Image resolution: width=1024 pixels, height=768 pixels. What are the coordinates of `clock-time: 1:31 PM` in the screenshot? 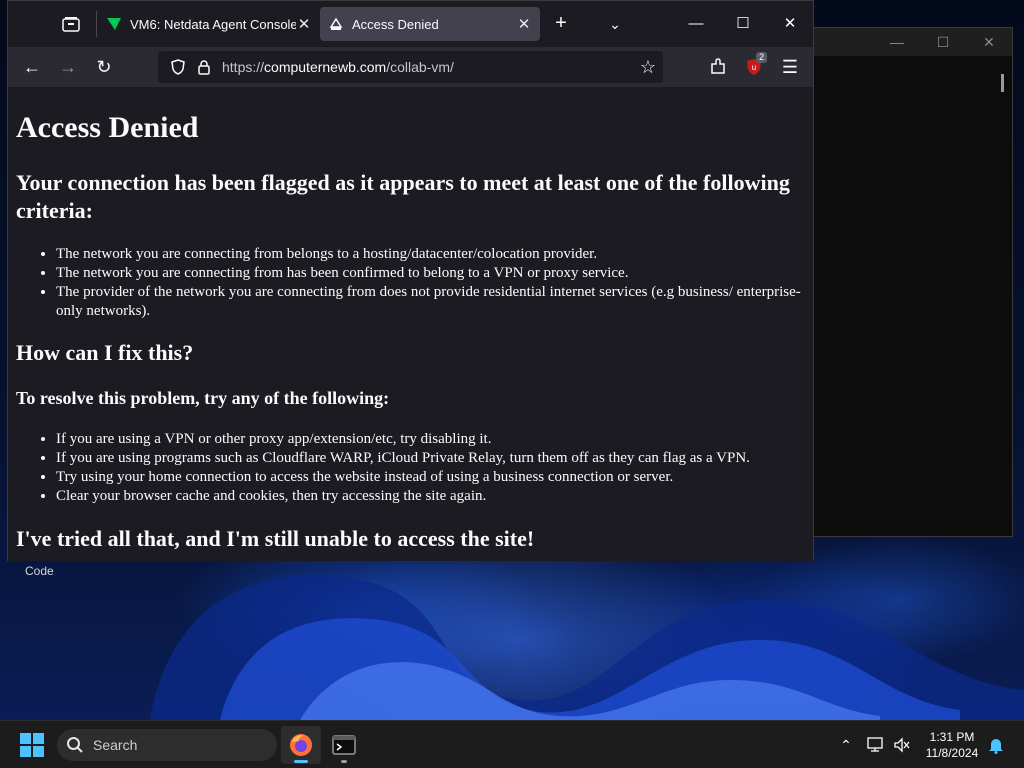 It's located at (952, 737).